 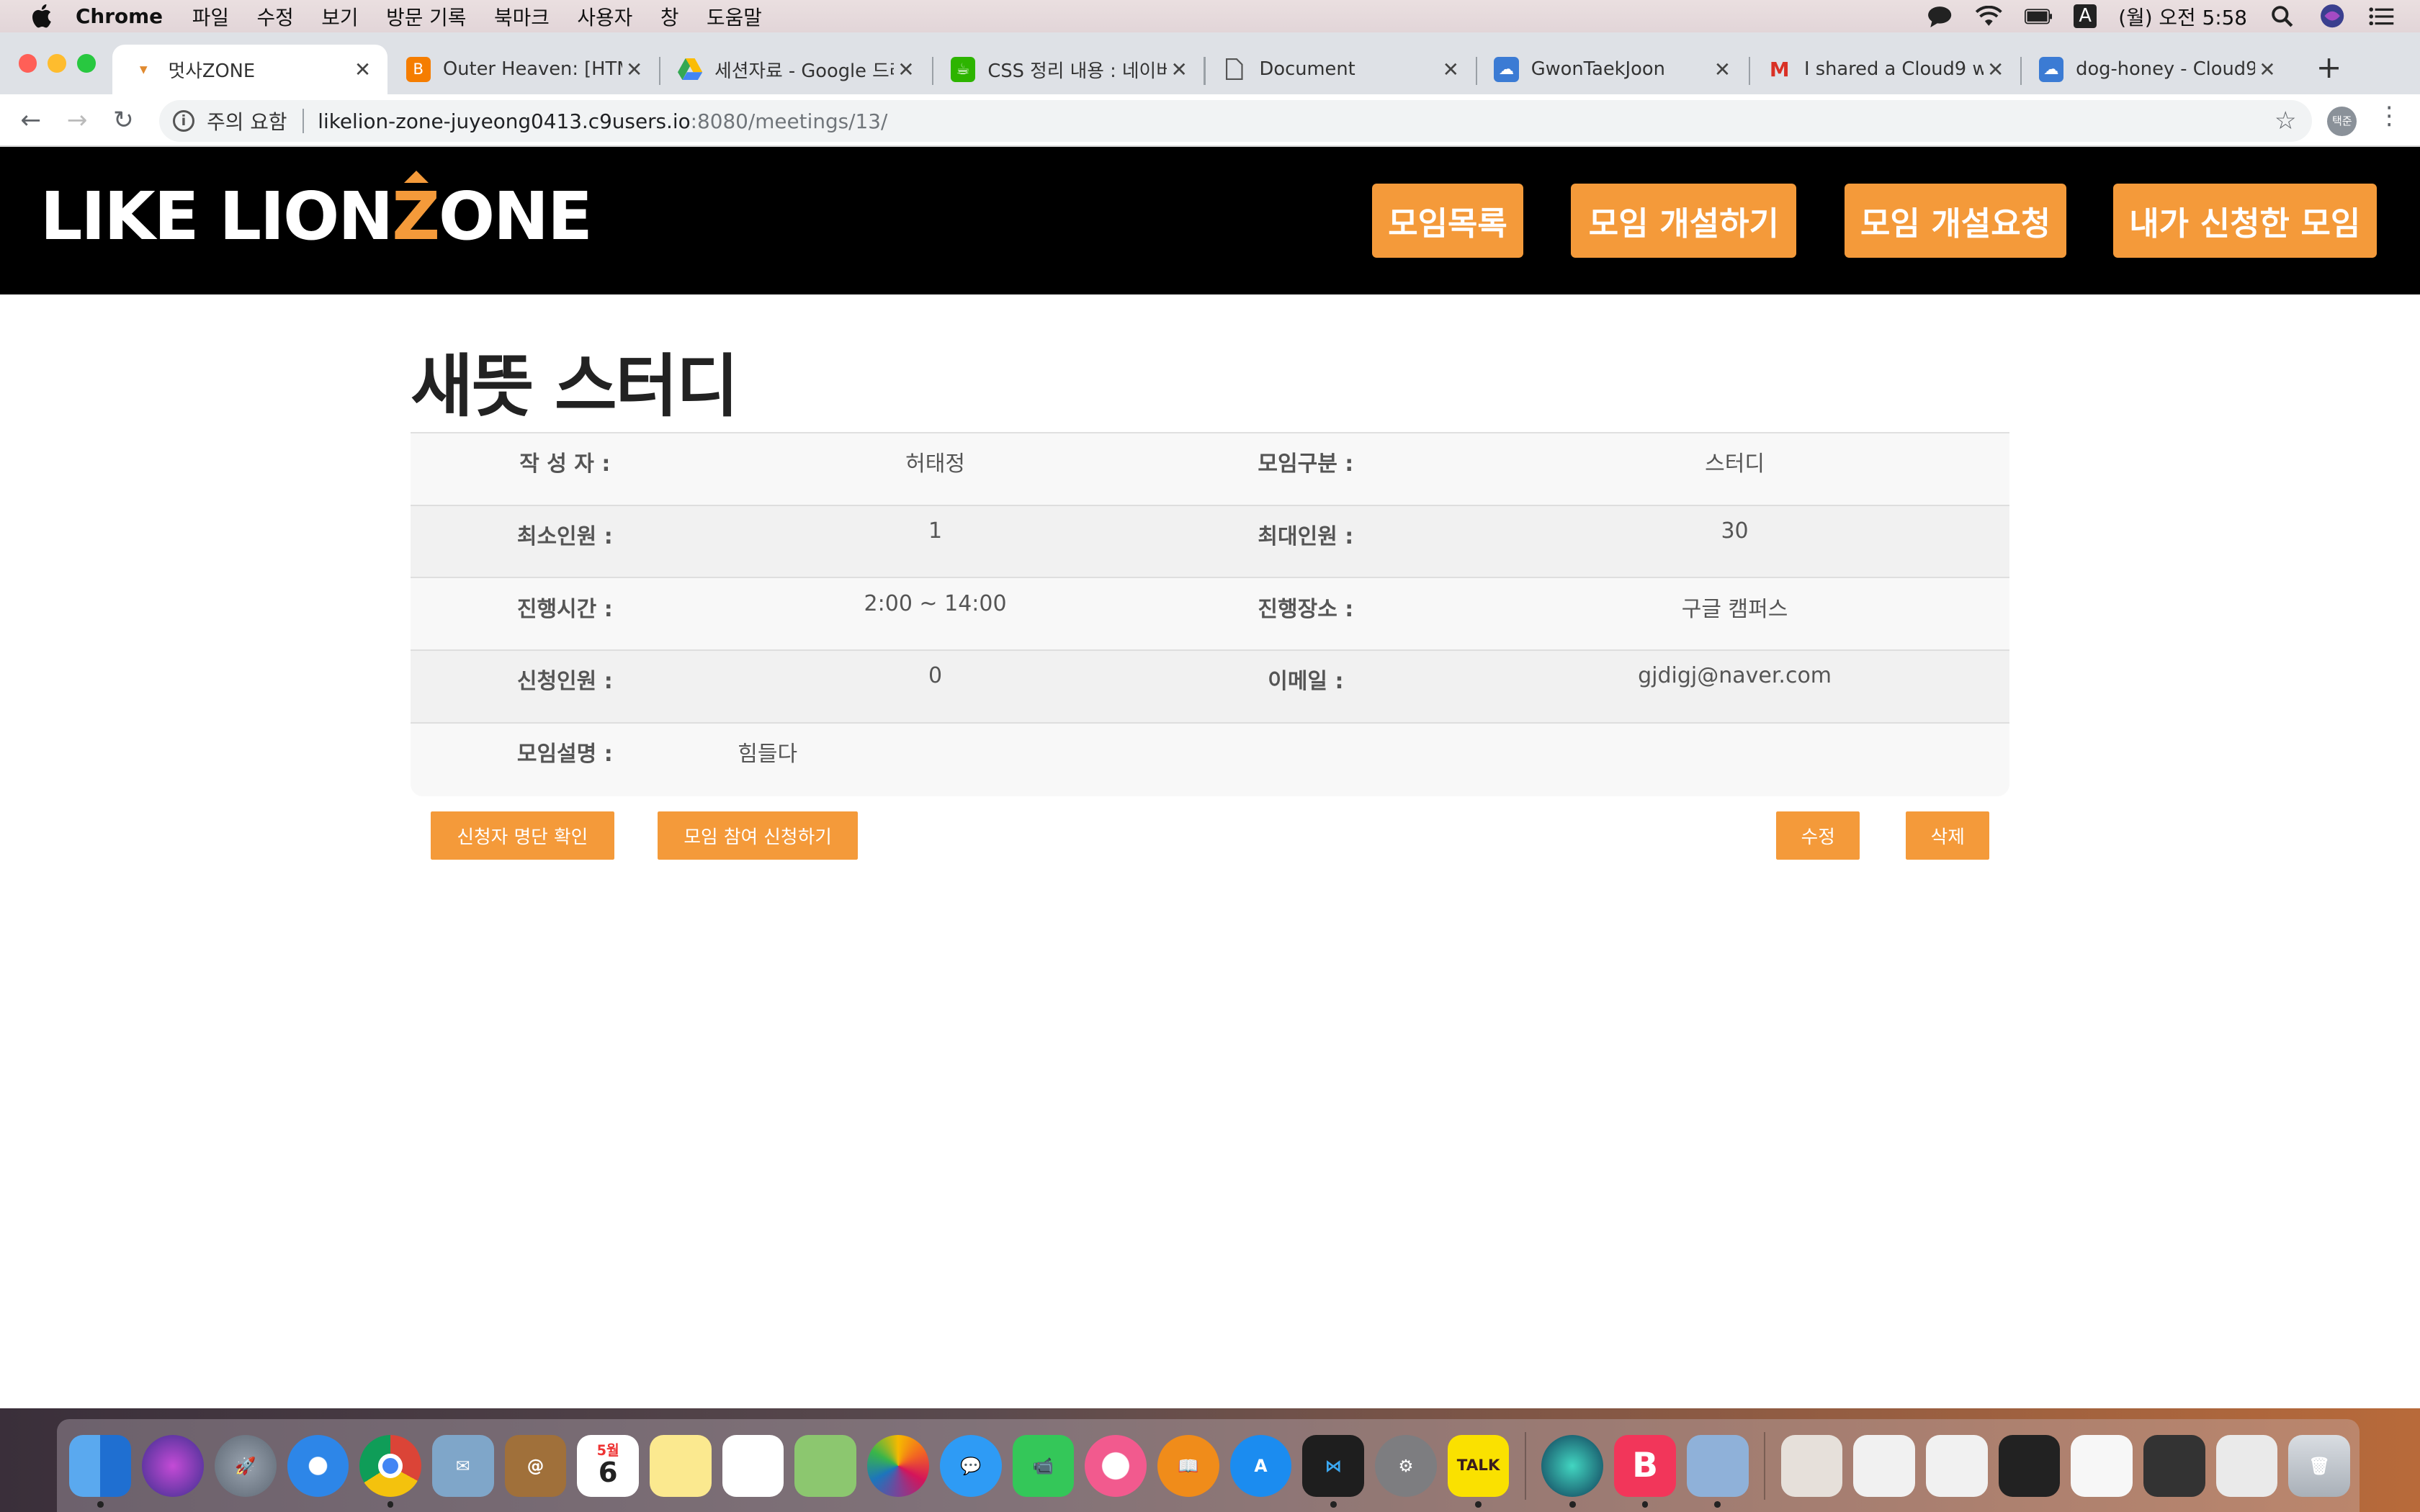 I want to click on tab-gmail: M I shared a Cloud9 workspace ✕, so click(x=1884, y=69).